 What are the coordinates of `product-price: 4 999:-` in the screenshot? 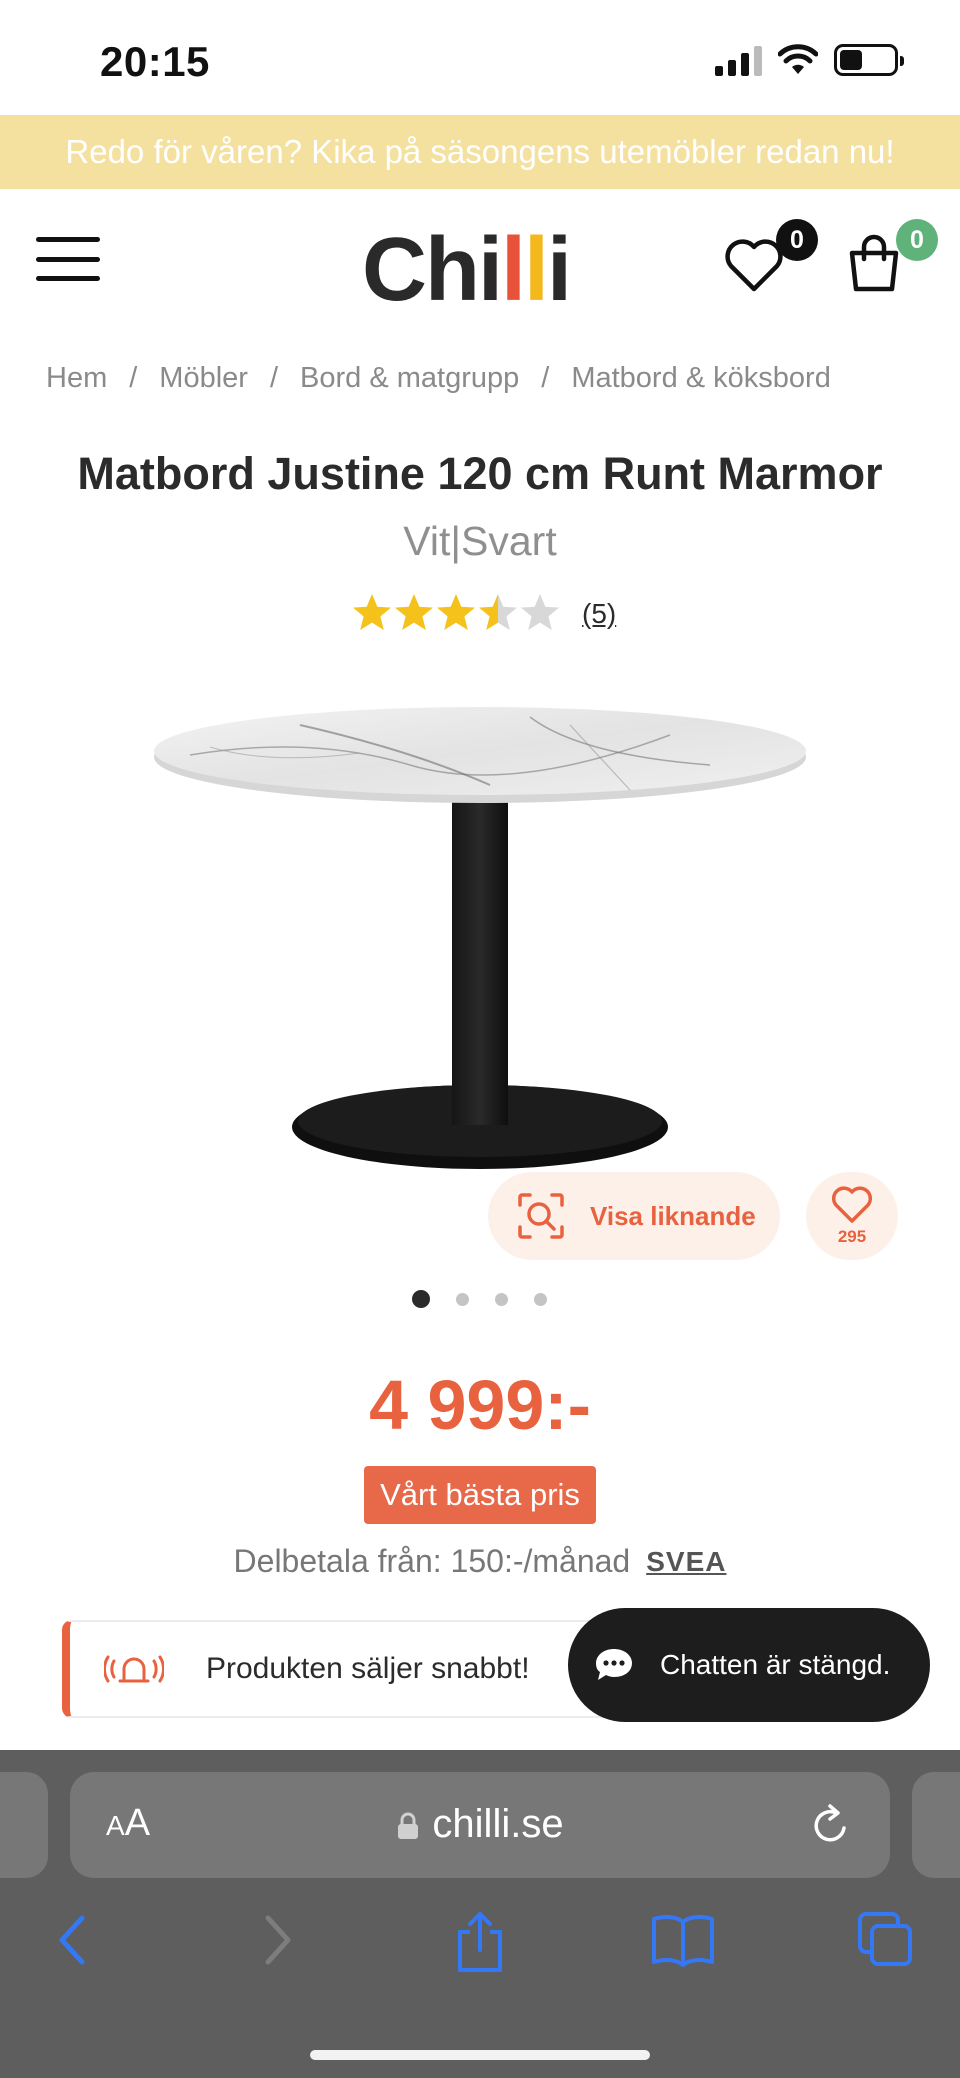 It's located at (480, 1405).